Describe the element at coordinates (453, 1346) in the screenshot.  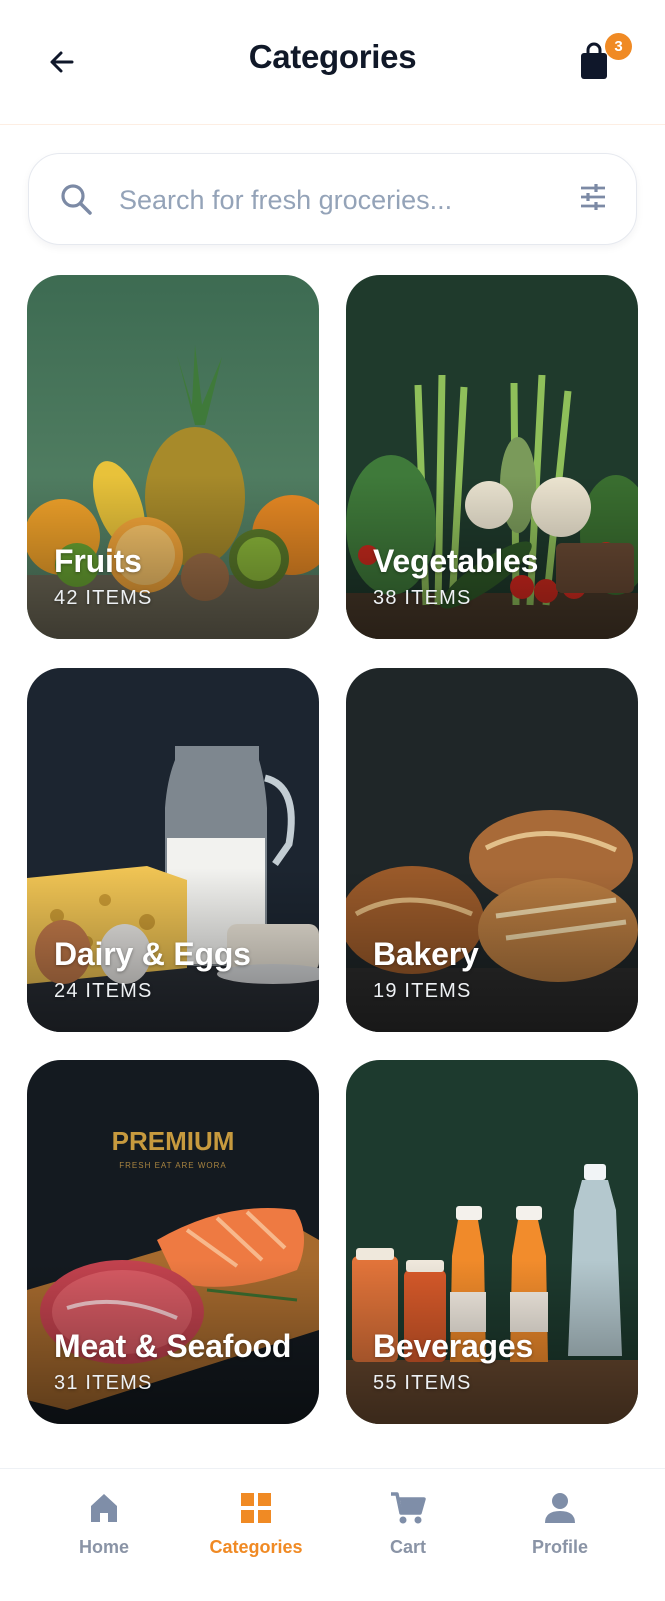
I see `category-name: Beverages` at that location.